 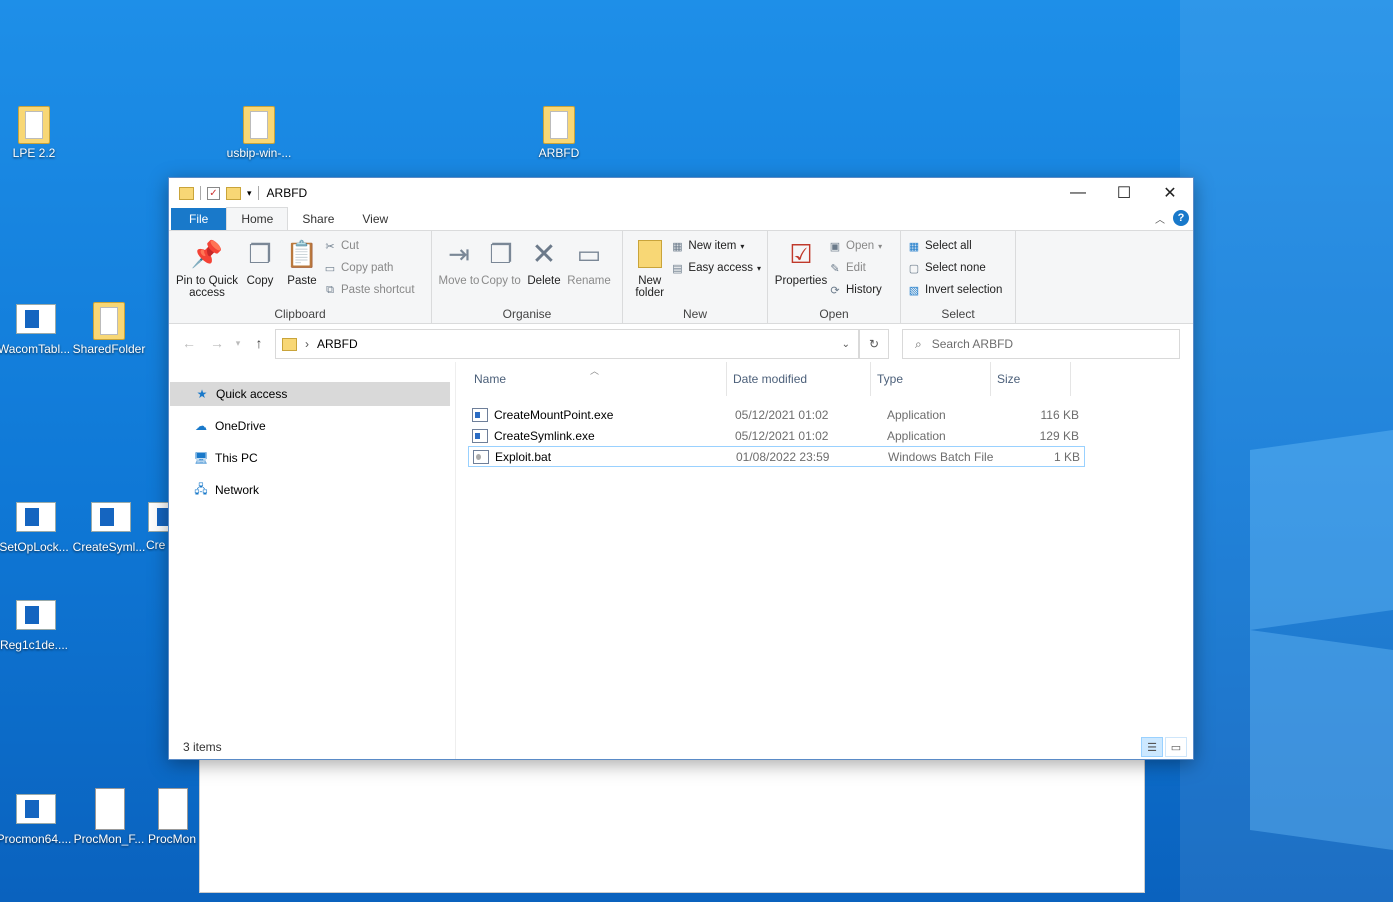 I want to click on copy-icon: ❐, so click(x=260, y=253).